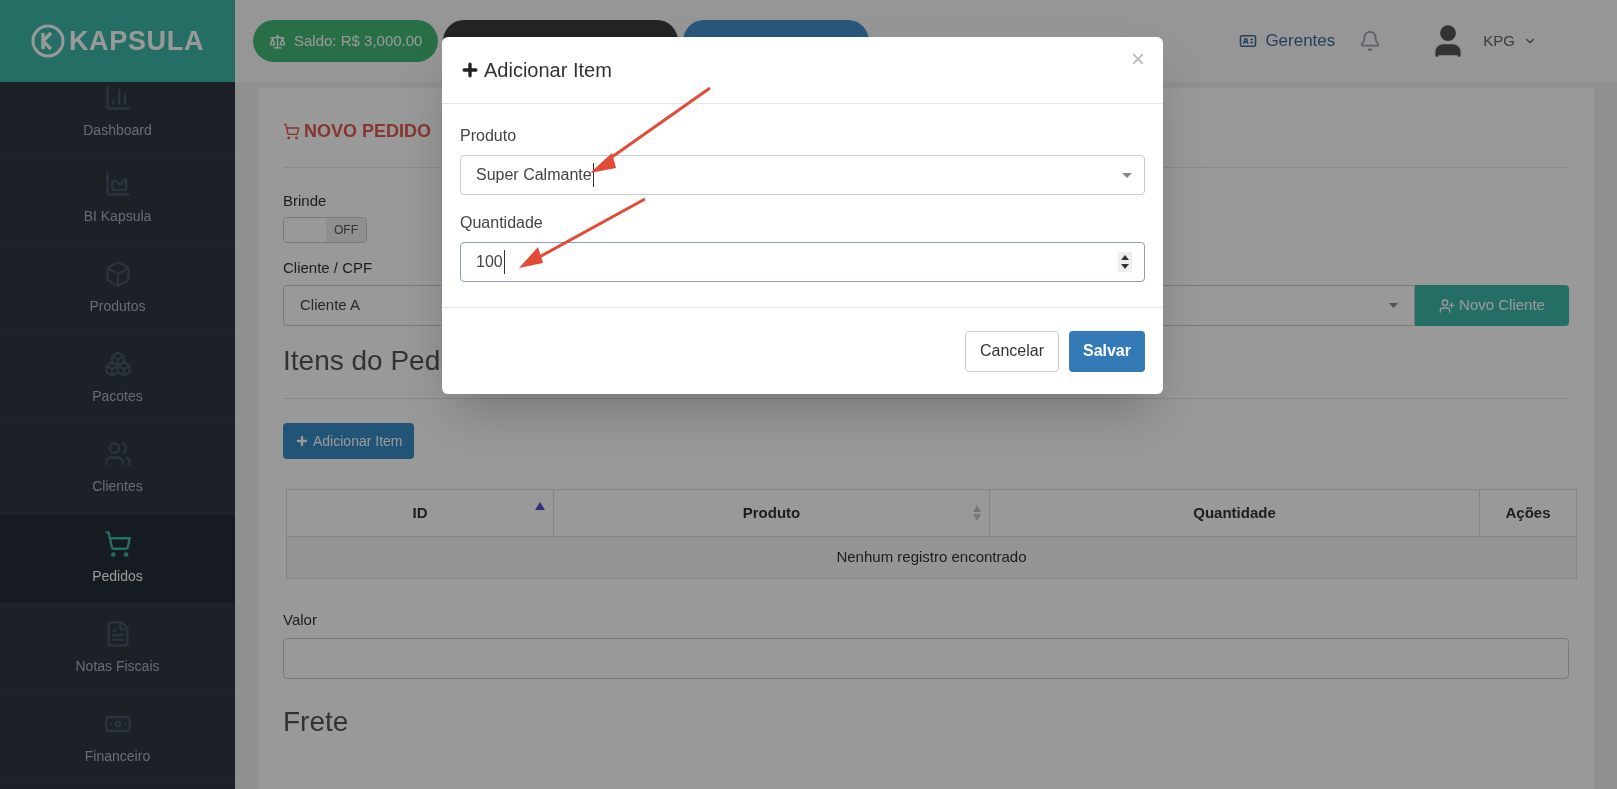  Describe the element at coordinates (316, 721) in the screenshot. I see `section-heading: Frete` at that location.